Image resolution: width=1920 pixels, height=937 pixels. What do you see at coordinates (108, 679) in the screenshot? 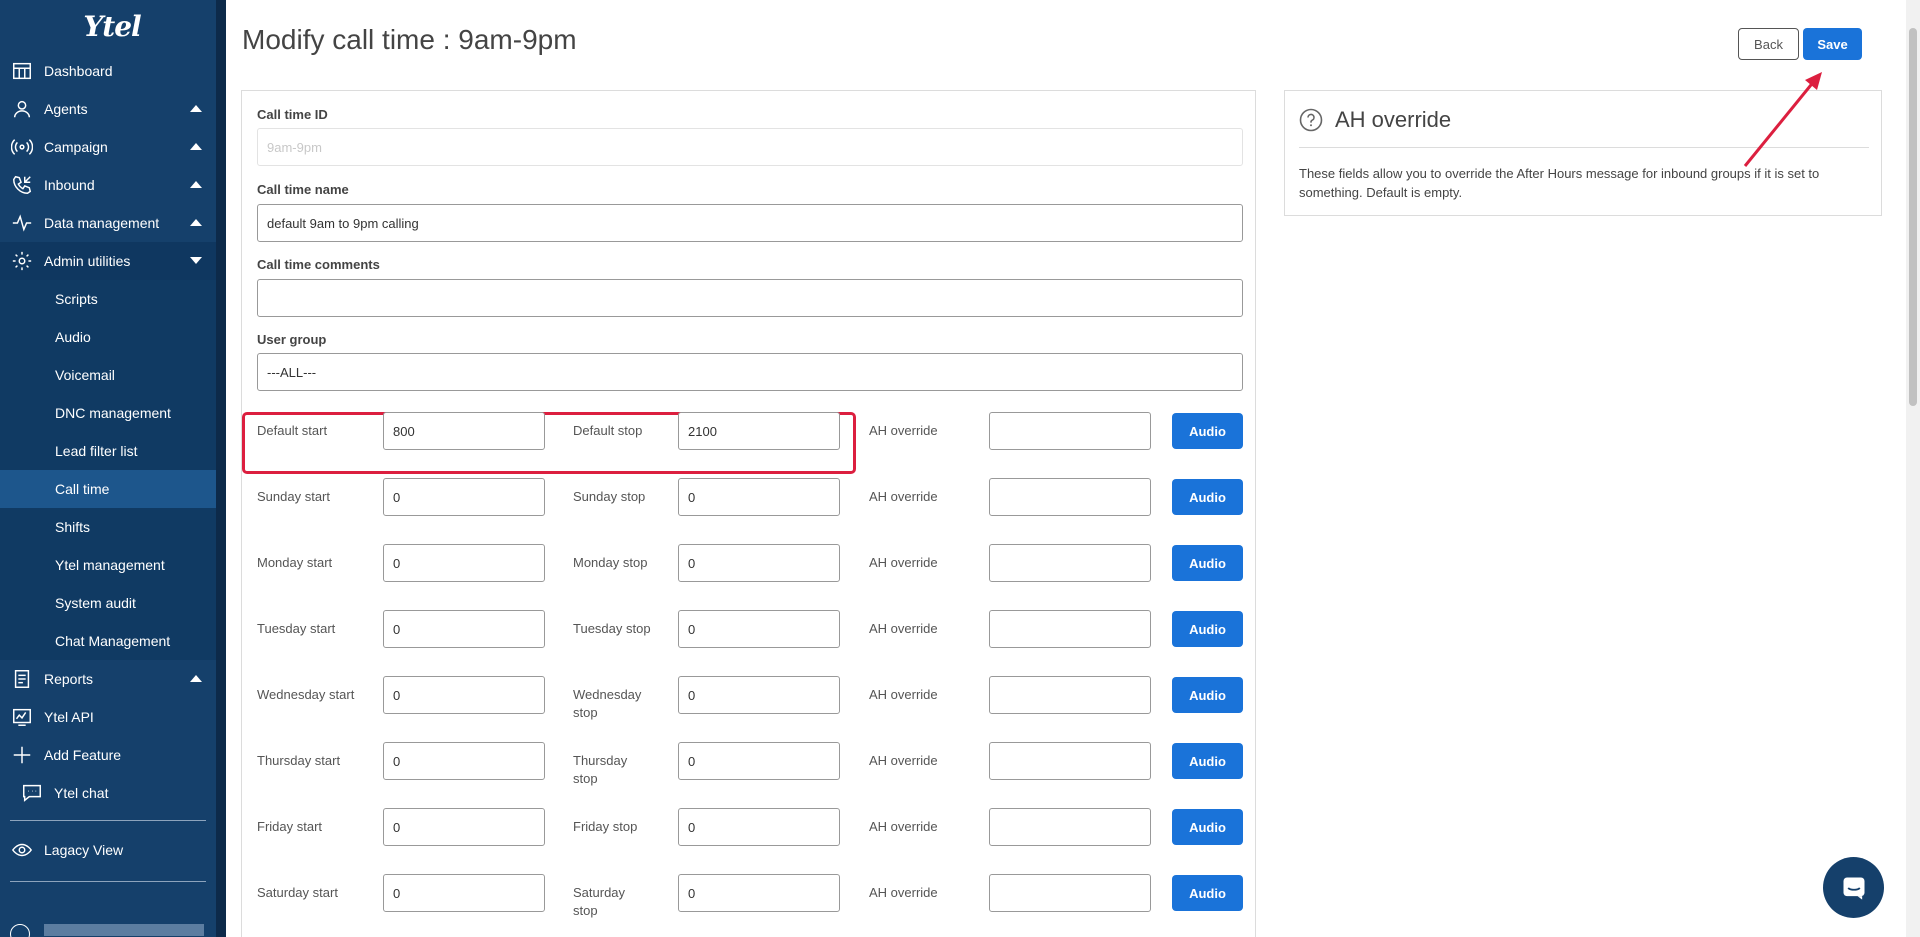
I see `sidebar-item-reports: Reports` at bounding box center [108, 679].